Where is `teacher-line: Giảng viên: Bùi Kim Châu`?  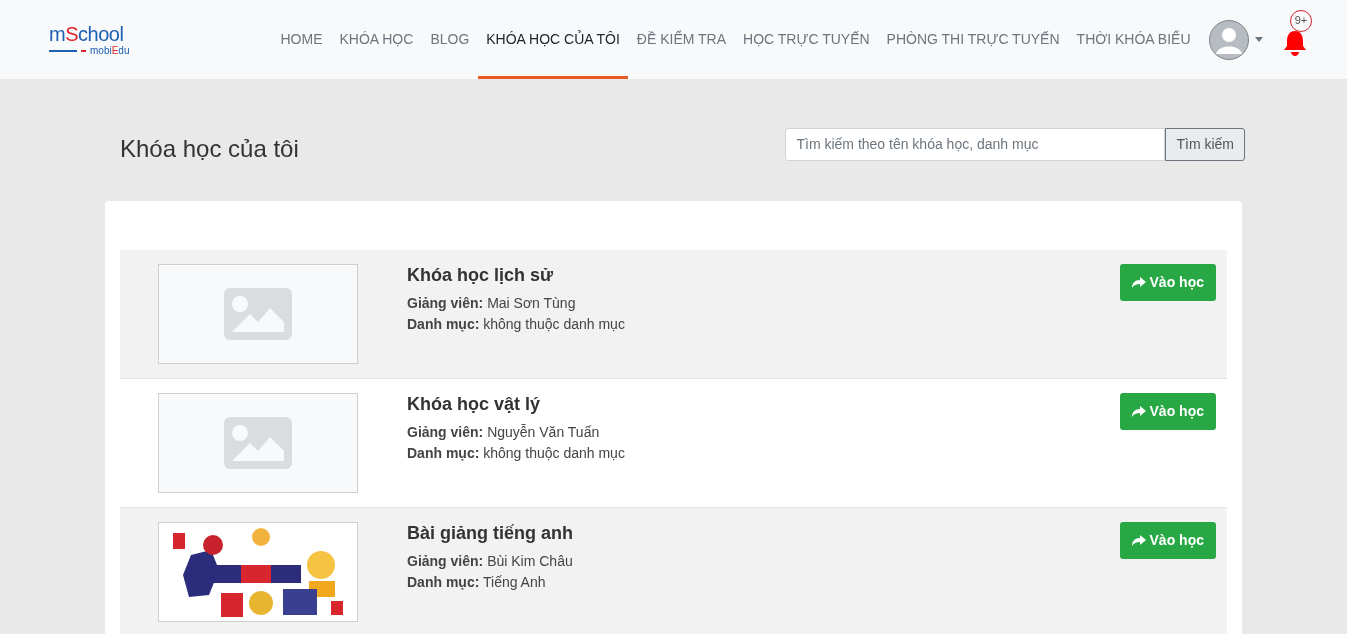
teacher-line: Giảng viên: Bùi Kim Châu is located at coordinates (490, 561).